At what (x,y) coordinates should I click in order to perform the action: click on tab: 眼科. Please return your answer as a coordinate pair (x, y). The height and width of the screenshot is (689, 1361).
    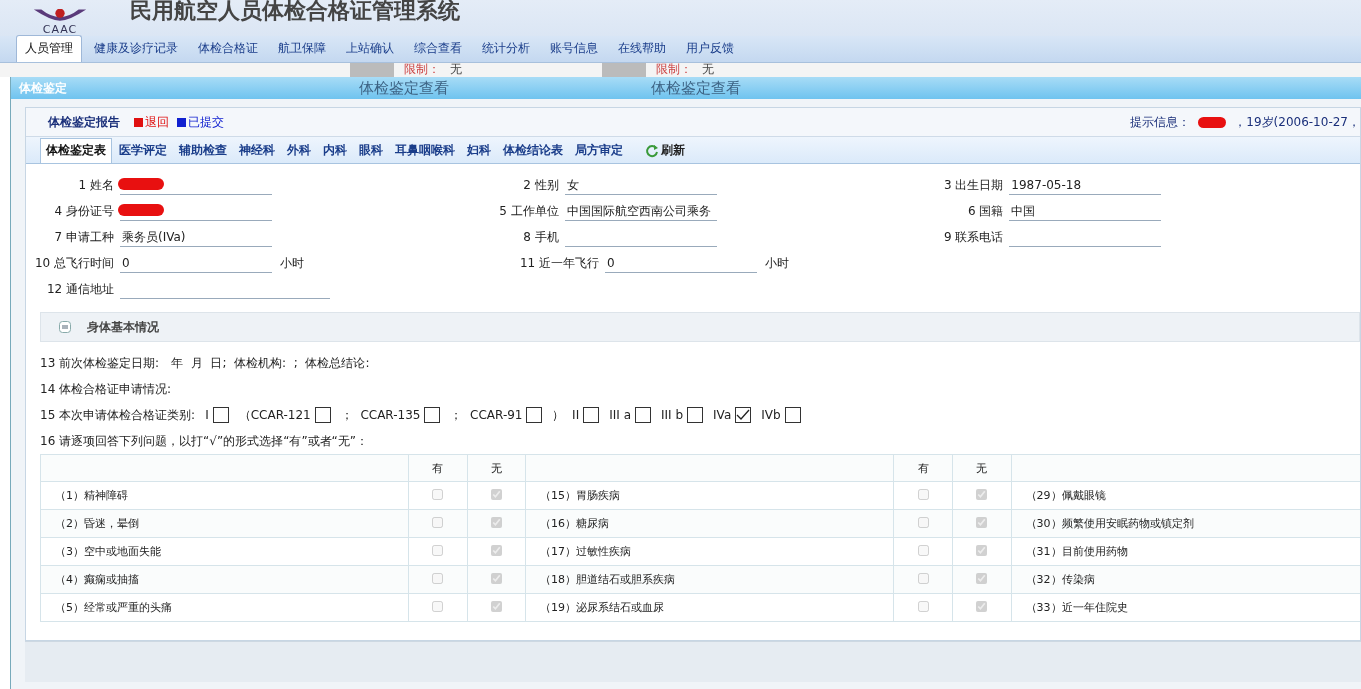
    Looking at the image, I should click on (371, 151).